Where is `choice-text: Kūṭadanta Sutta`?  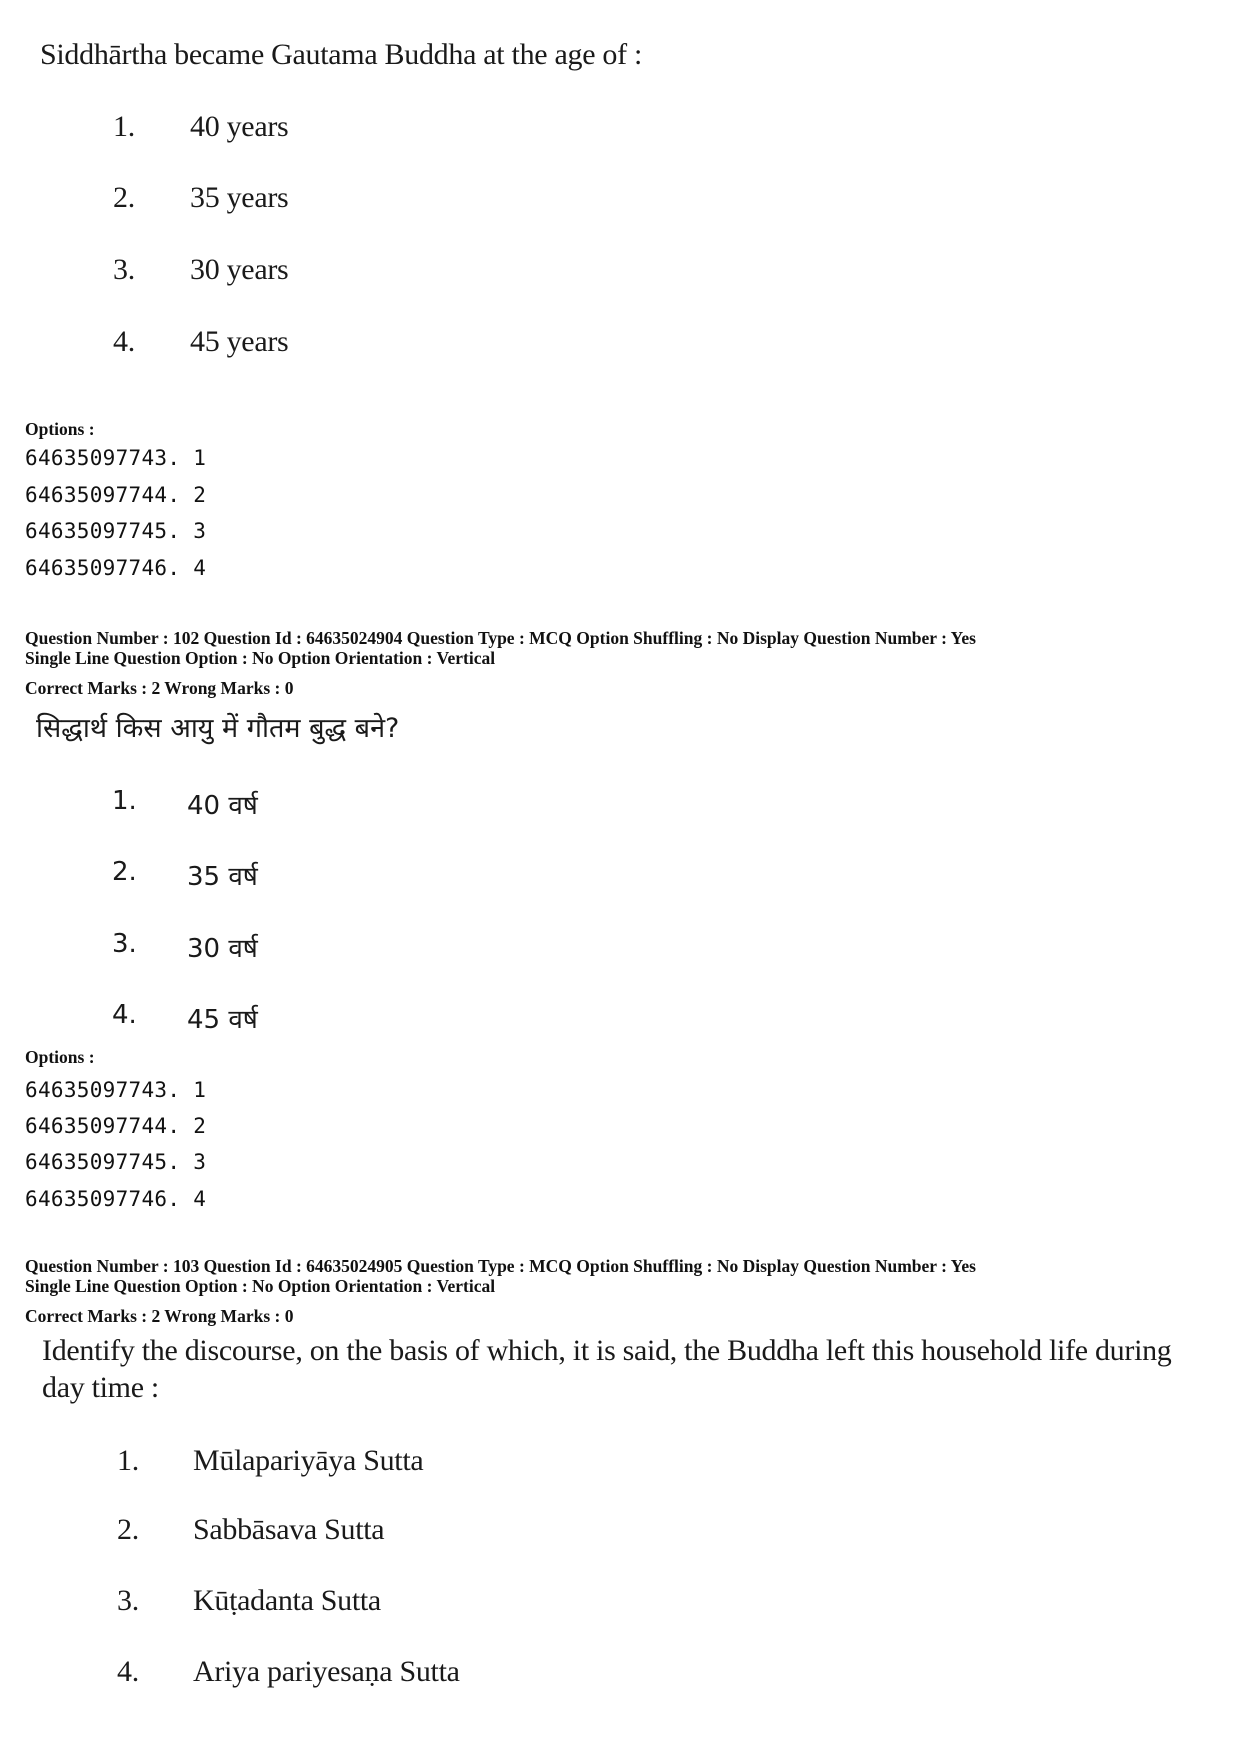 choice-text: Kūṭadanta Sutta is located at coordinates (287, 1600).